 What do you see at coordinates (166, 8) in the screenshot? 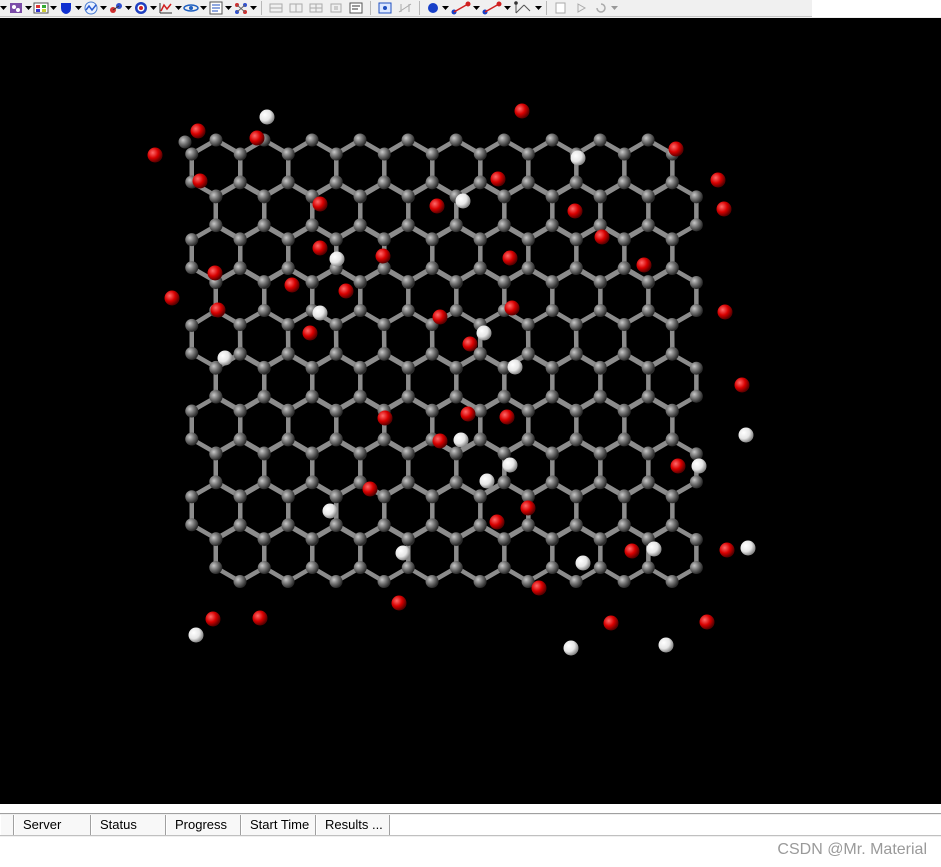
I see `chart-icon` at bounding box center [166, 8].